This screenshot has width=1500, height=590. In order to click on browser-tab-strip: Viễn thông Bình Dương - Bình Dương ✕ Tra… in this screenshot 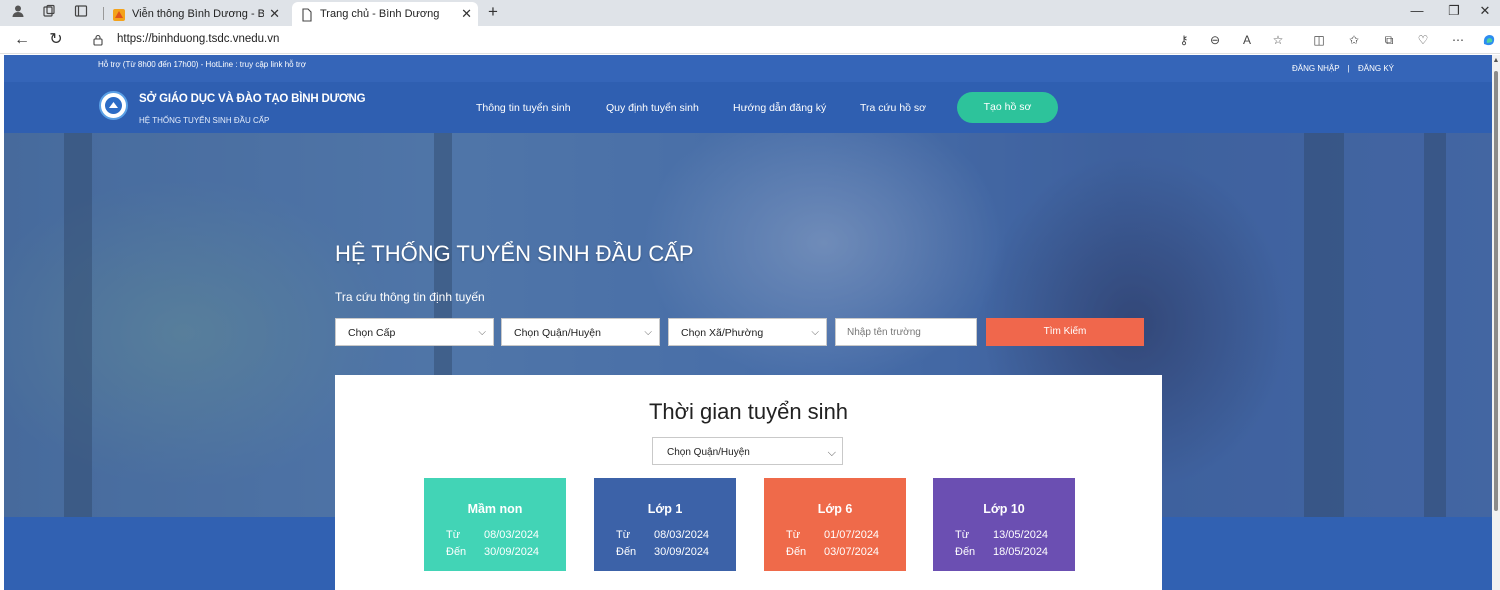, I will do `click(750, 13)`.